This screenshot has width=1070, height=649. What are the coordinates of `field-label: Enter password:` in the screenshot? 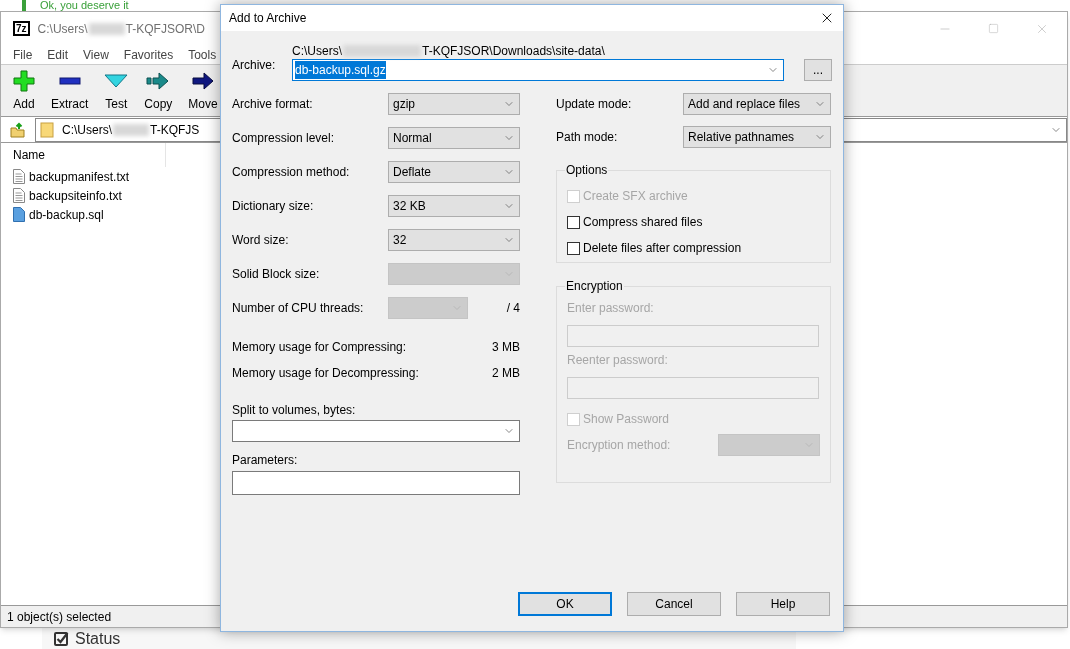 It's located at (611, 308).